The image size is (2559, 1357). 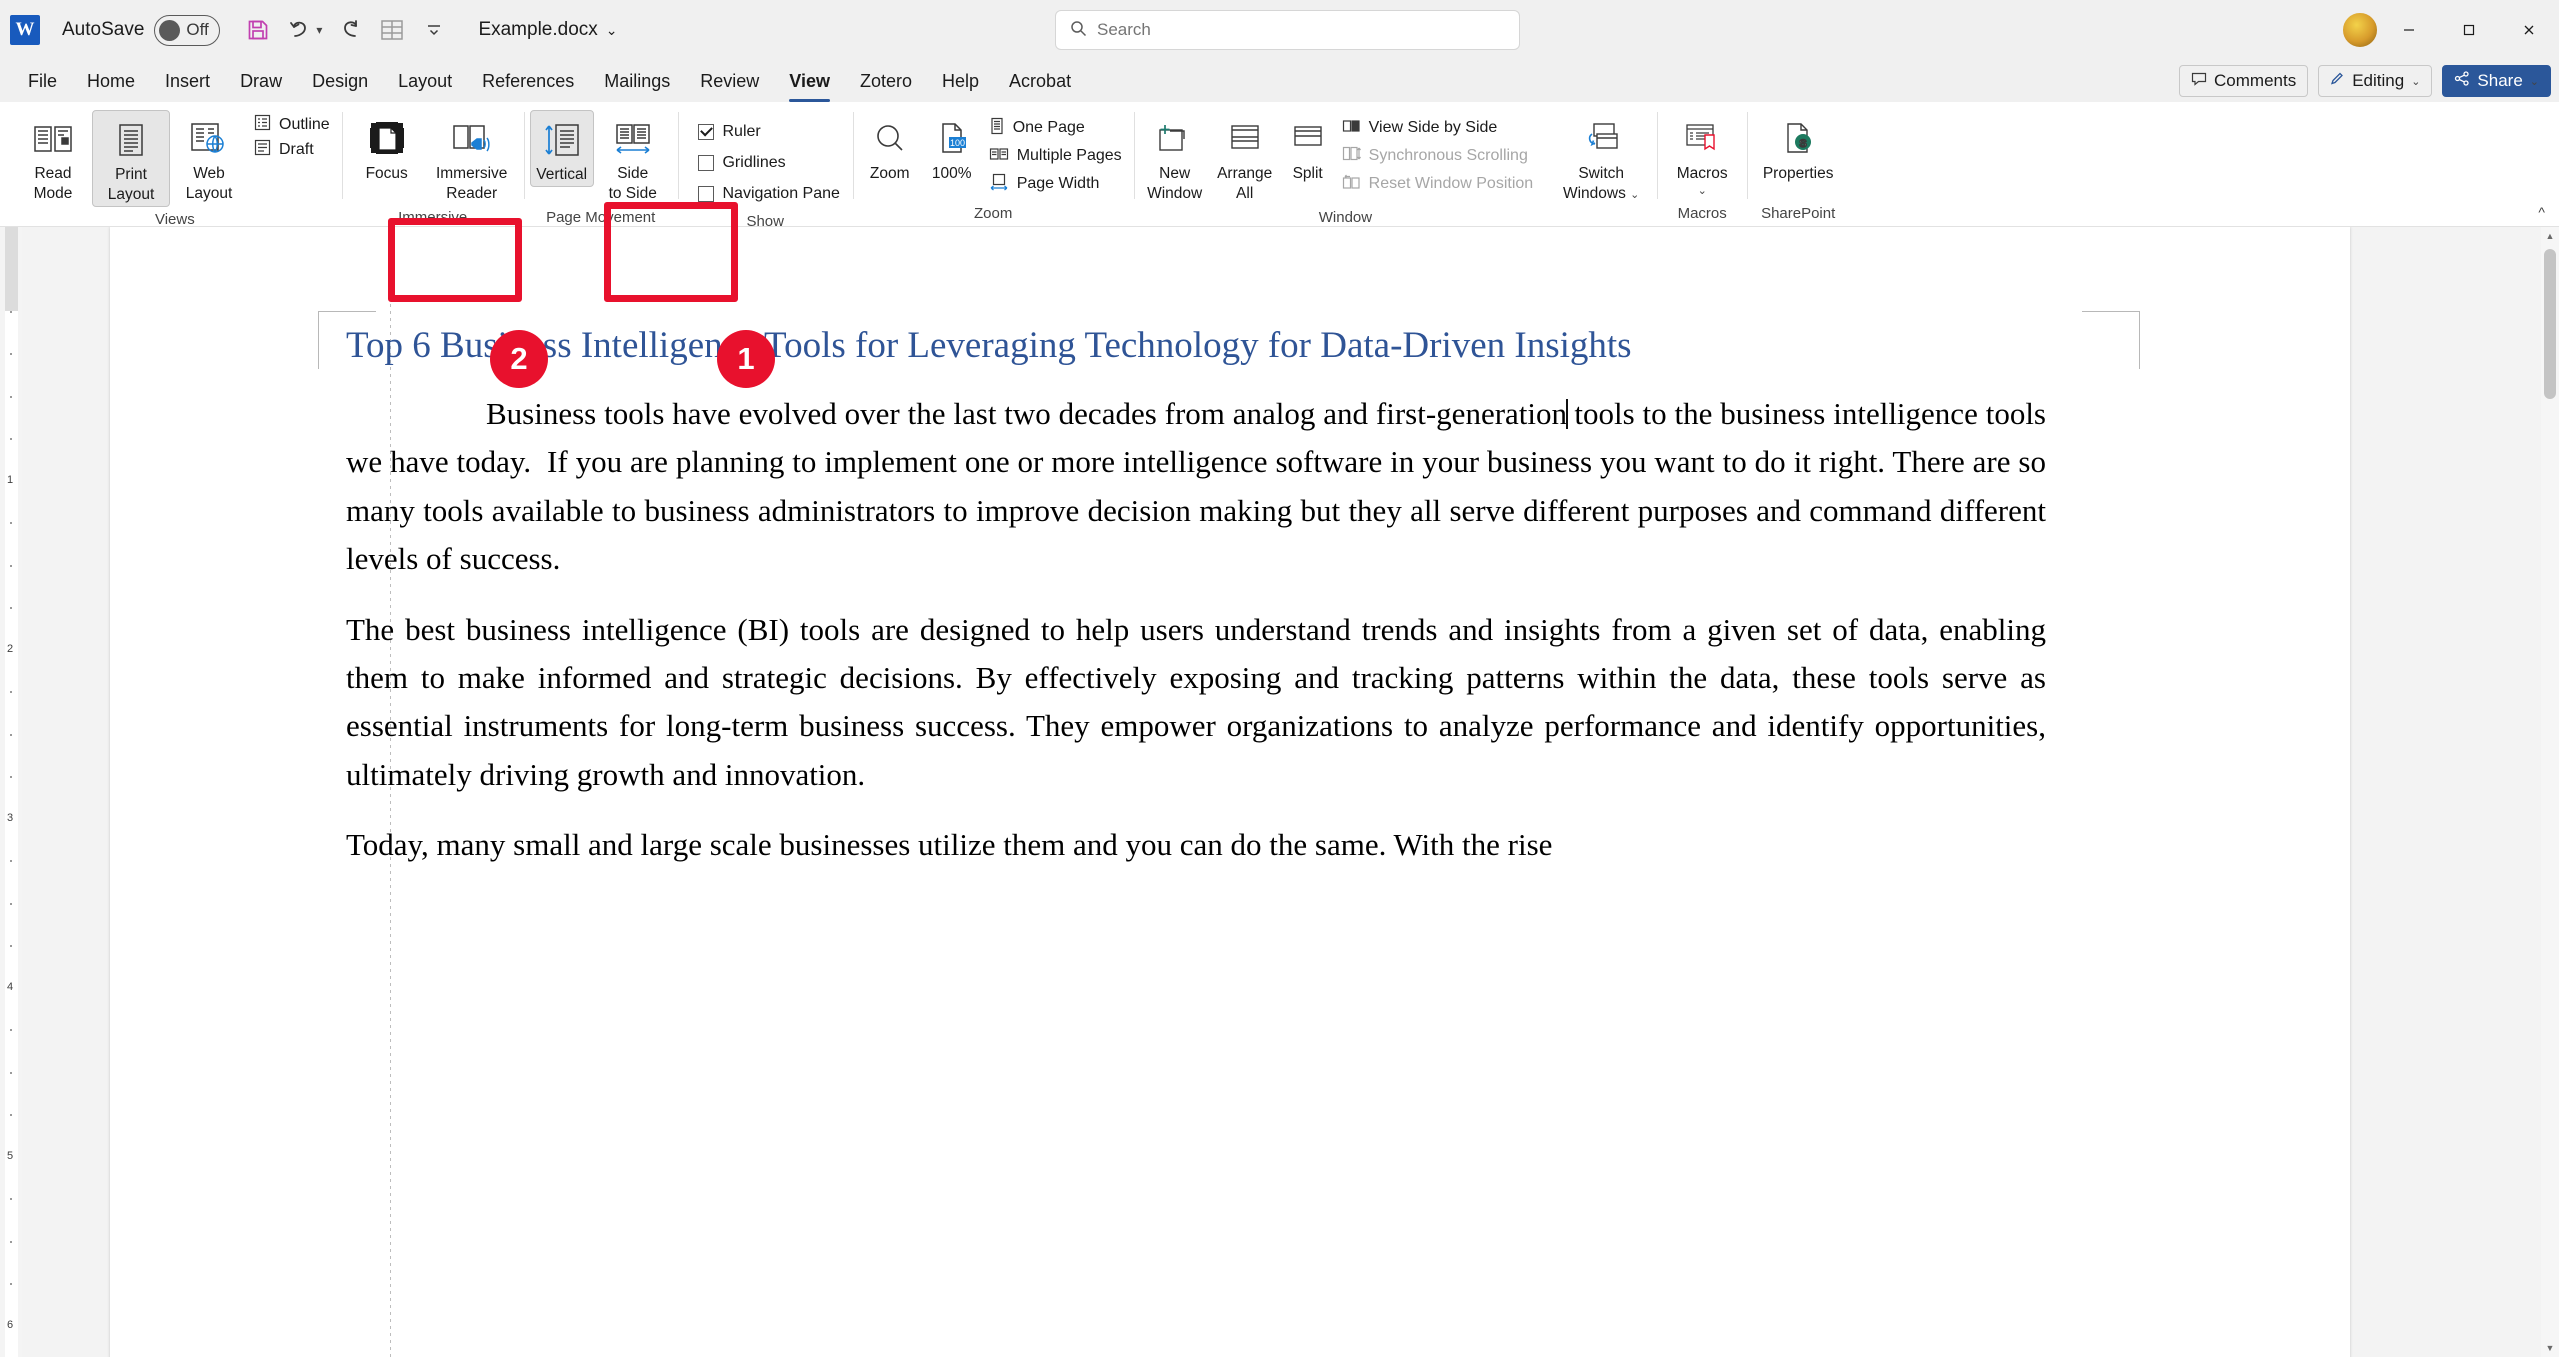 What do you see at coordinates (387, 139) in the screenshot?
I see `focus-icon` at bounding box center [387, 139].